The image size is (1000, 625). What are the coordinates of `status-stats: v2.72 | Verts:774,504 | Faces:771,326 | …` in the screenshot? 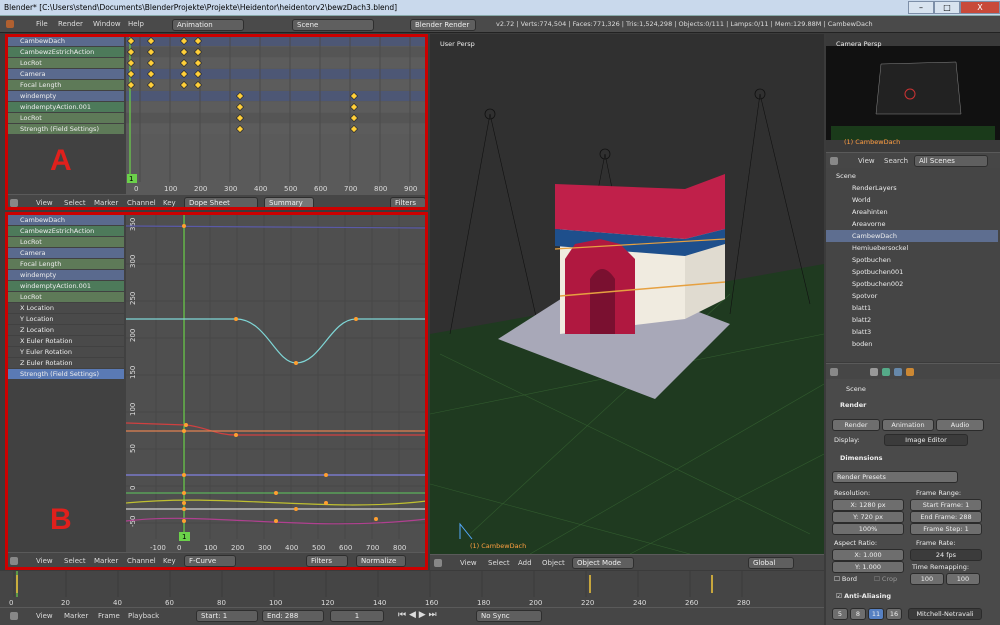 It's located at (684, 24).